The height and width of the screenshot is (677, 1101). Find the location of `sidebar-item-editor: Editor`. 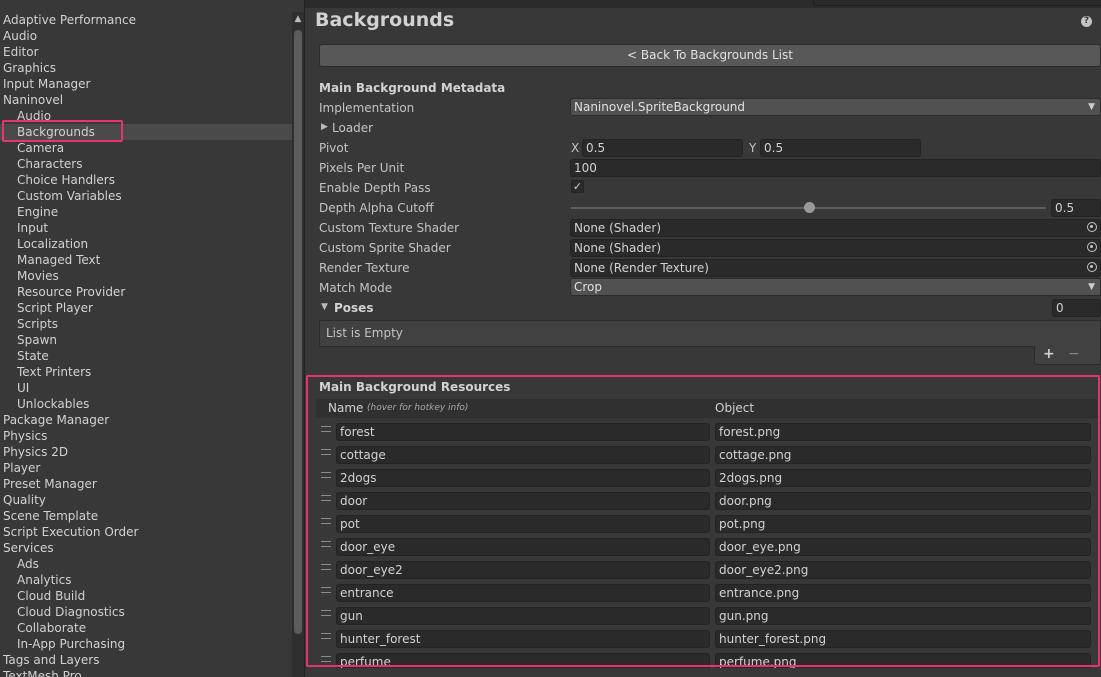

sidebar-item-editor: Editor is located at coordinates (146, 52).